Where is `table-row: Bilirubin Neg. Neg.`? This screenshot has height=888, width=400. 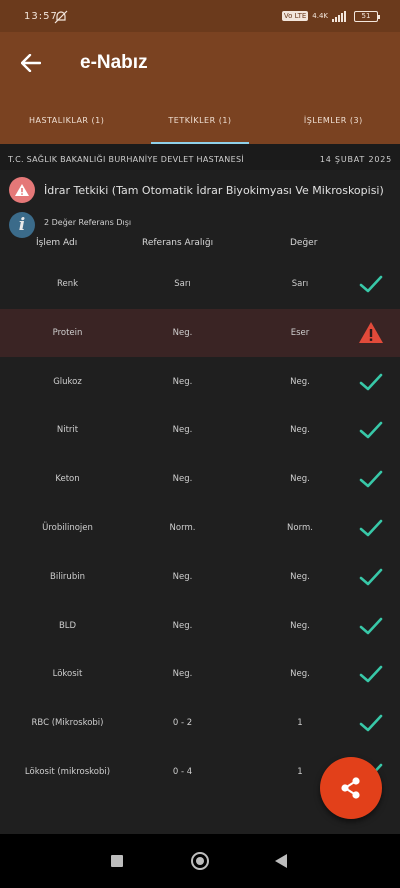
table-row: Bilirubin Neg. Neg. is located at coordinates (200, 577).